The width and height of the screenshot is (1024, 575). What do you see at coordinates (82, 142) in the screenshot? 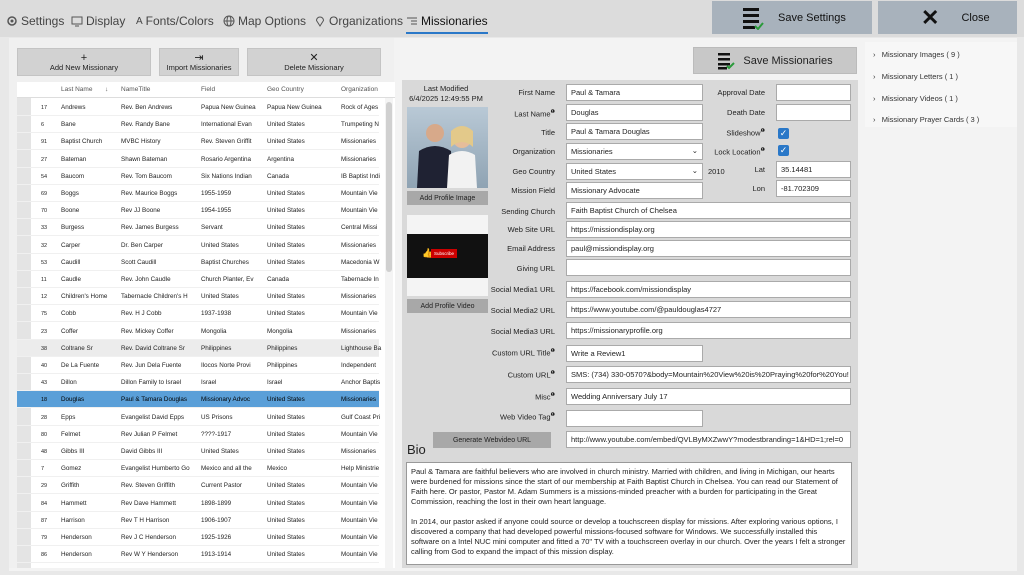
I see `table-cell: Baptist Church` at bounding box center [82, 142].